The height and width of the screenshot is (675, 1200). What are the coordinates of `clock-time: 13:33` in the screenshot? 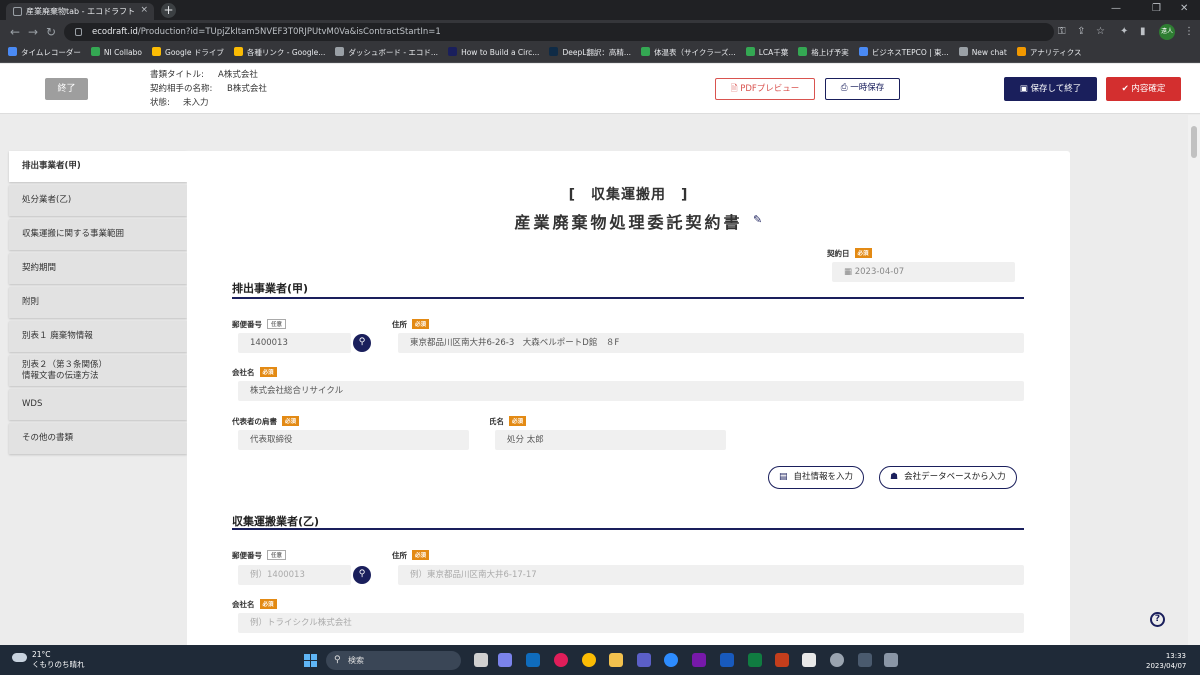 It's located at (1175, 656).